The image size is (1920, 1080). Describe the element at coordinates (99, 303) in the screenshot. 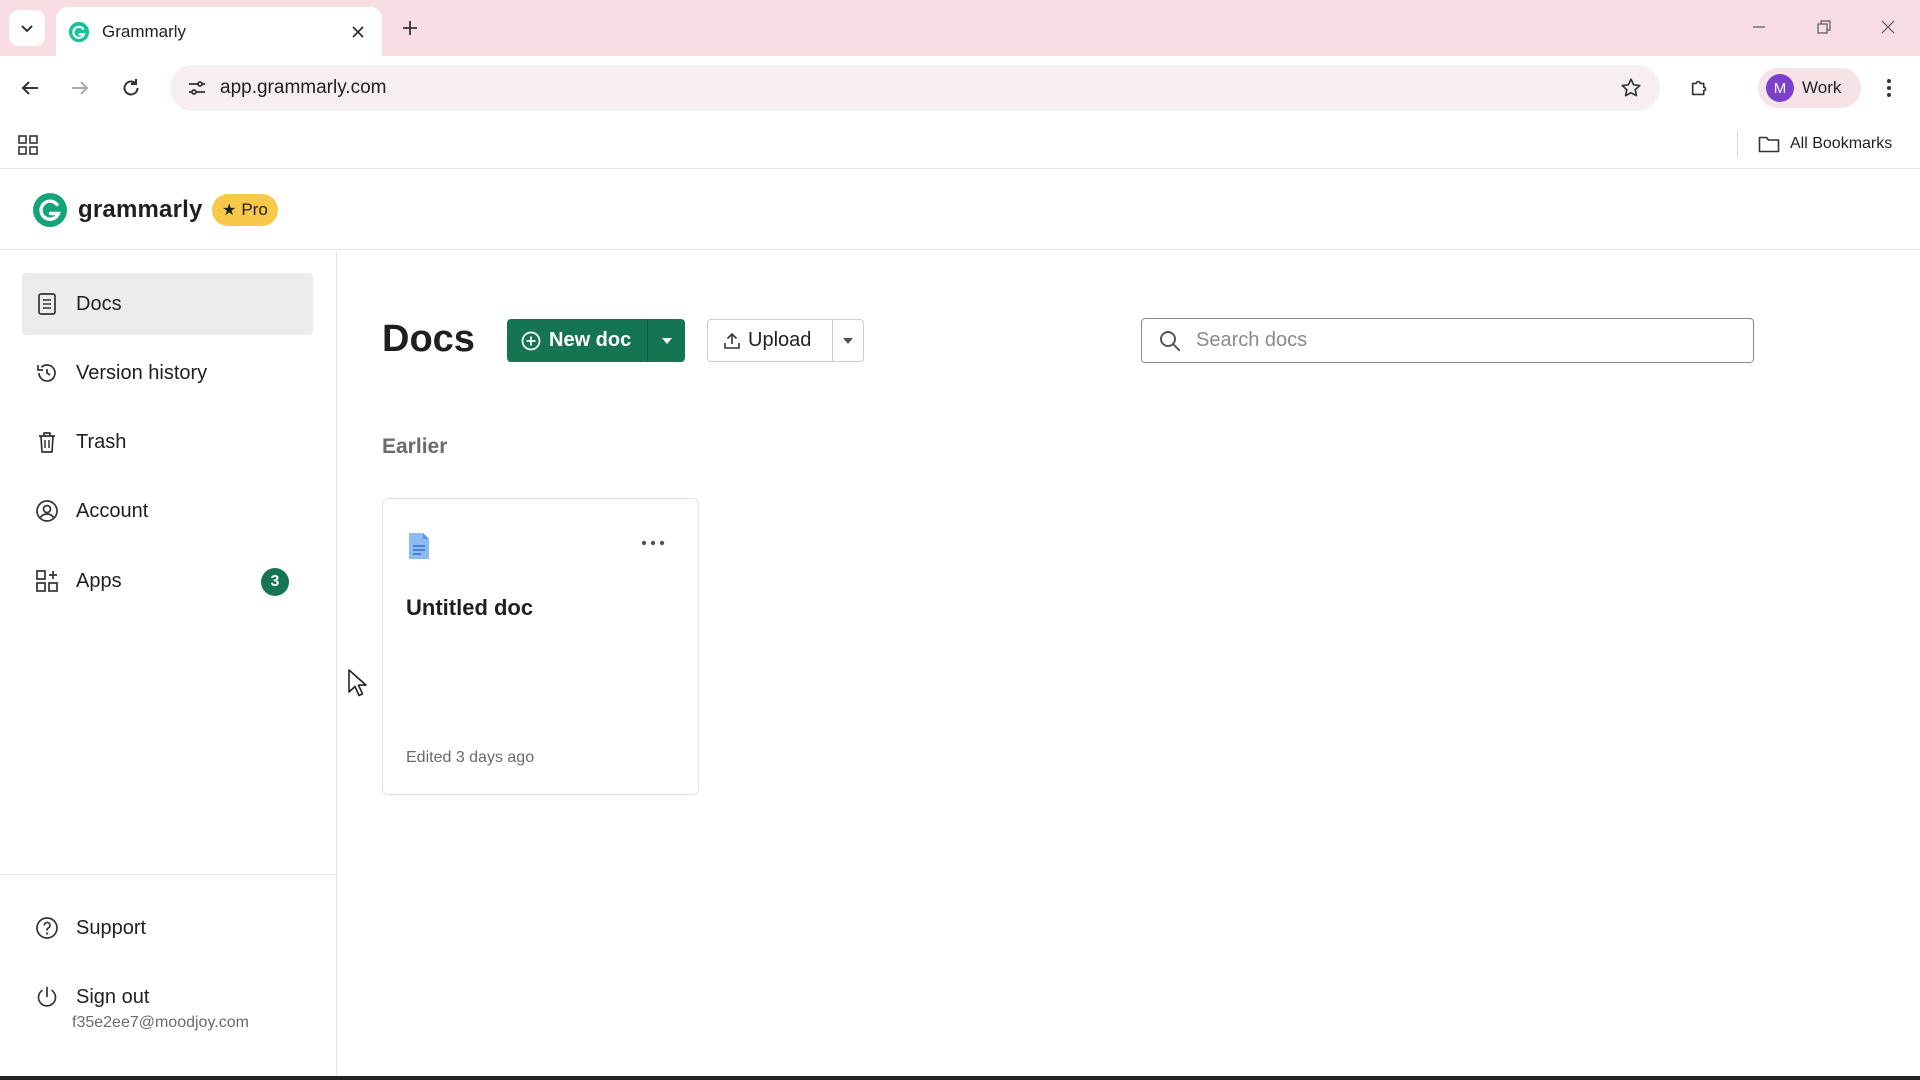

I see `sidebar-item-label: Docs` at that location.